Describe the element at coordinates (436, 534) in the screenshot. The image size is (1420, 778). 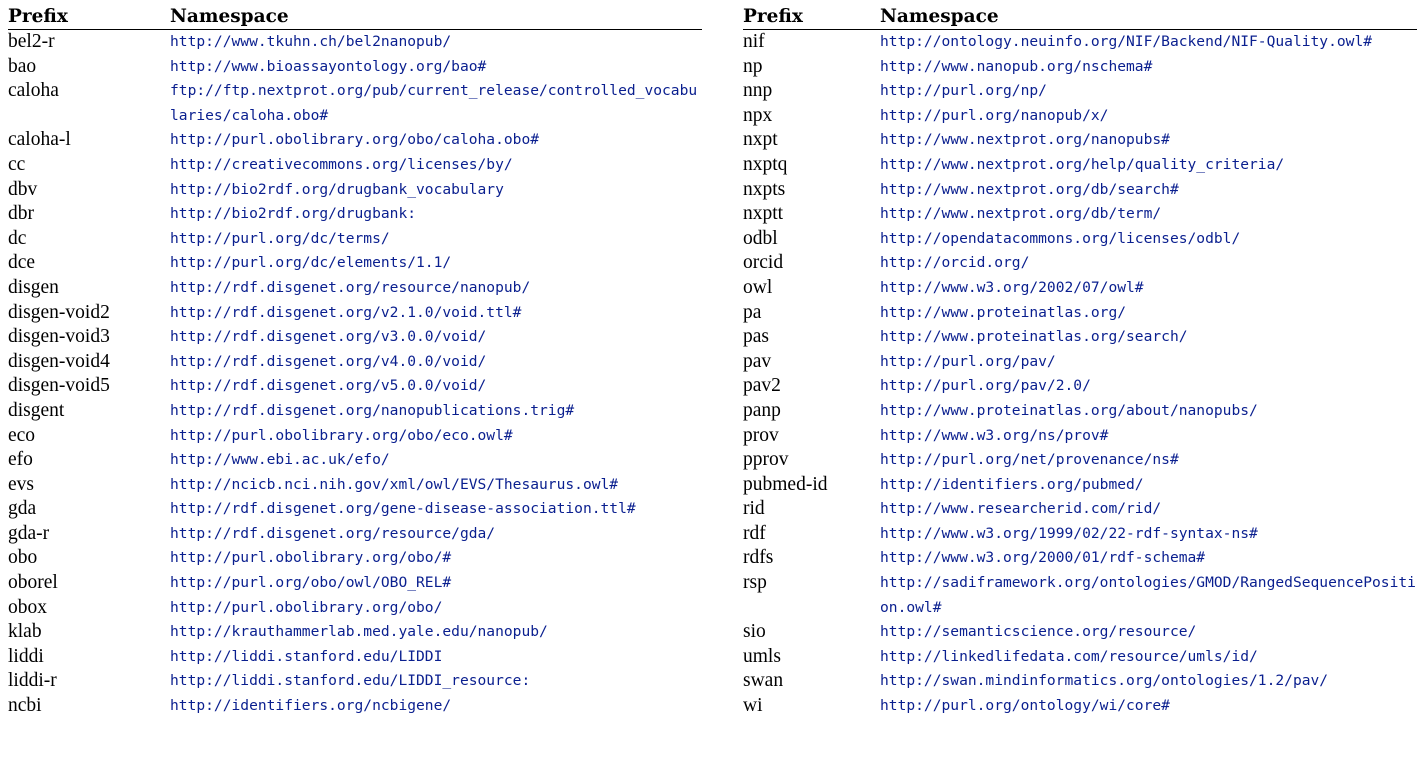
I see `namespace-link: http://rdf.disgenet.org/resource/gda/` at that location.